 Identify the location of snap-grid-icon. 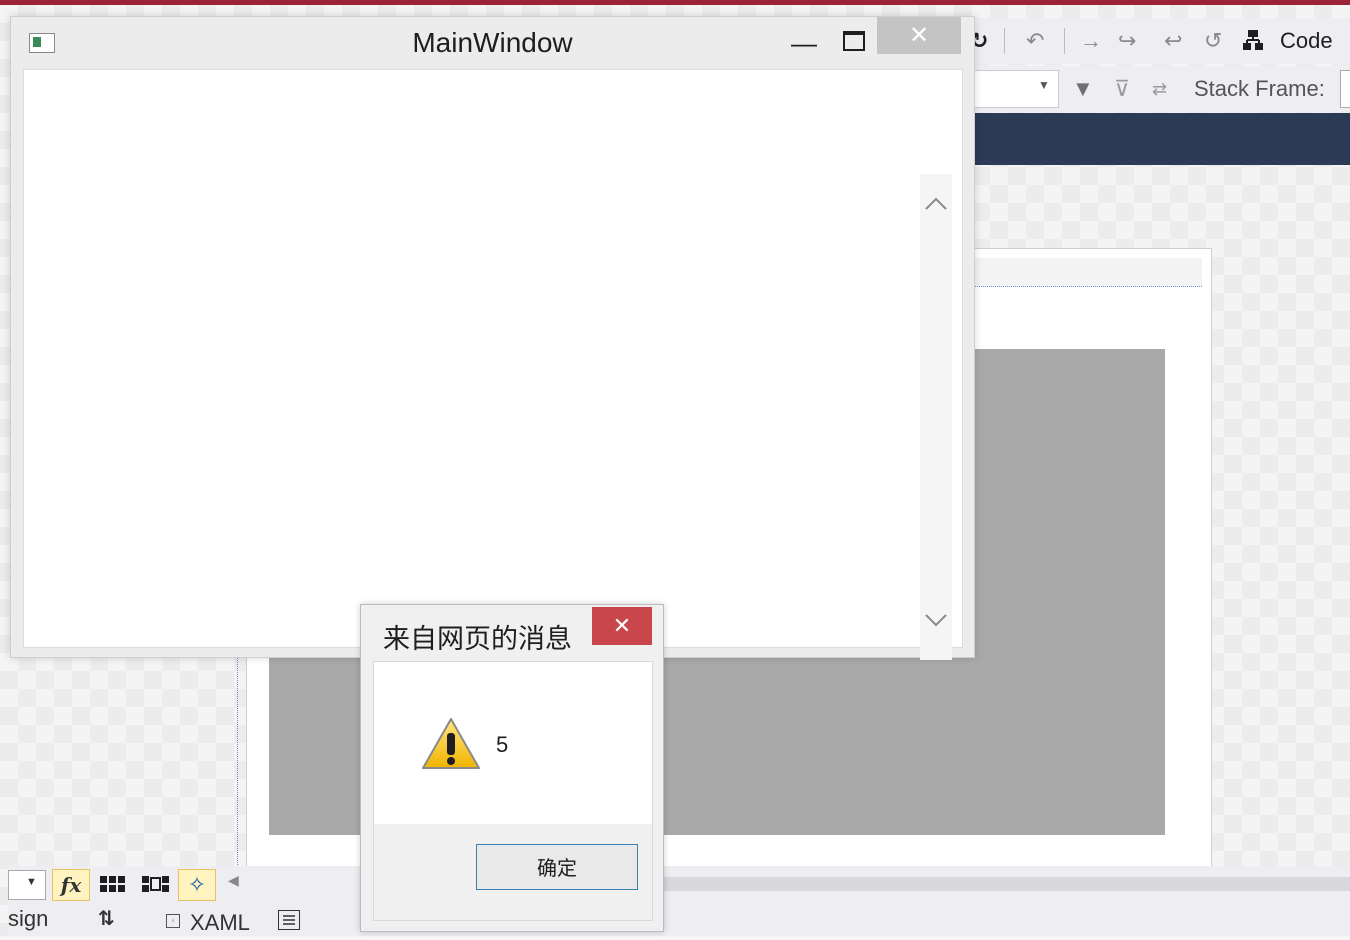
(156, 884).